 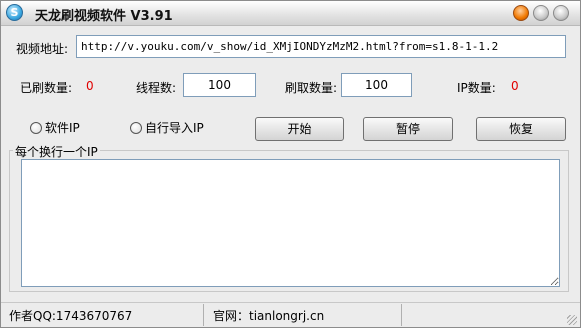 I want to click on custom-ip-label: 自行导入IP, so click(x=174, y=128).